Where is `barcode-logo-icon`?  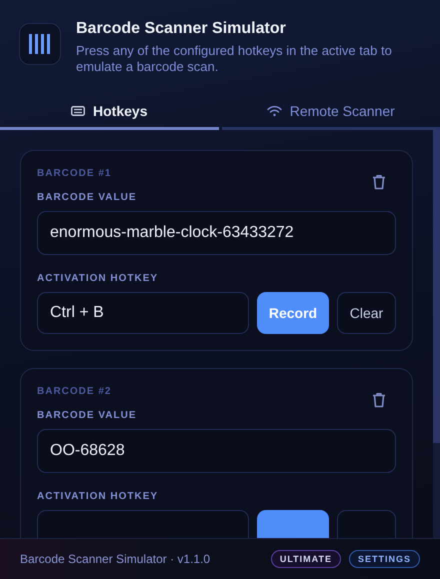
barcode-logo-icon is located at coordinates (40, 44).